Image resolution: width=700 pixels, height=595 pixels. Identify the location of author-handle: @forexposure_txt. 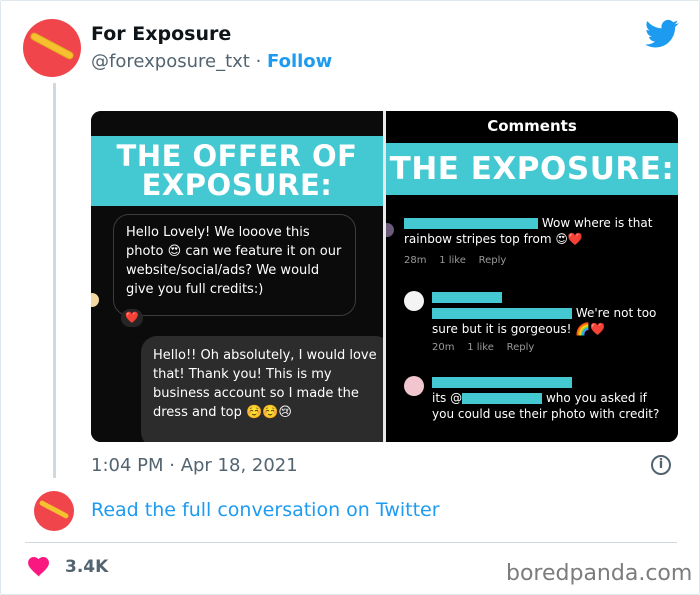
(170, 61).